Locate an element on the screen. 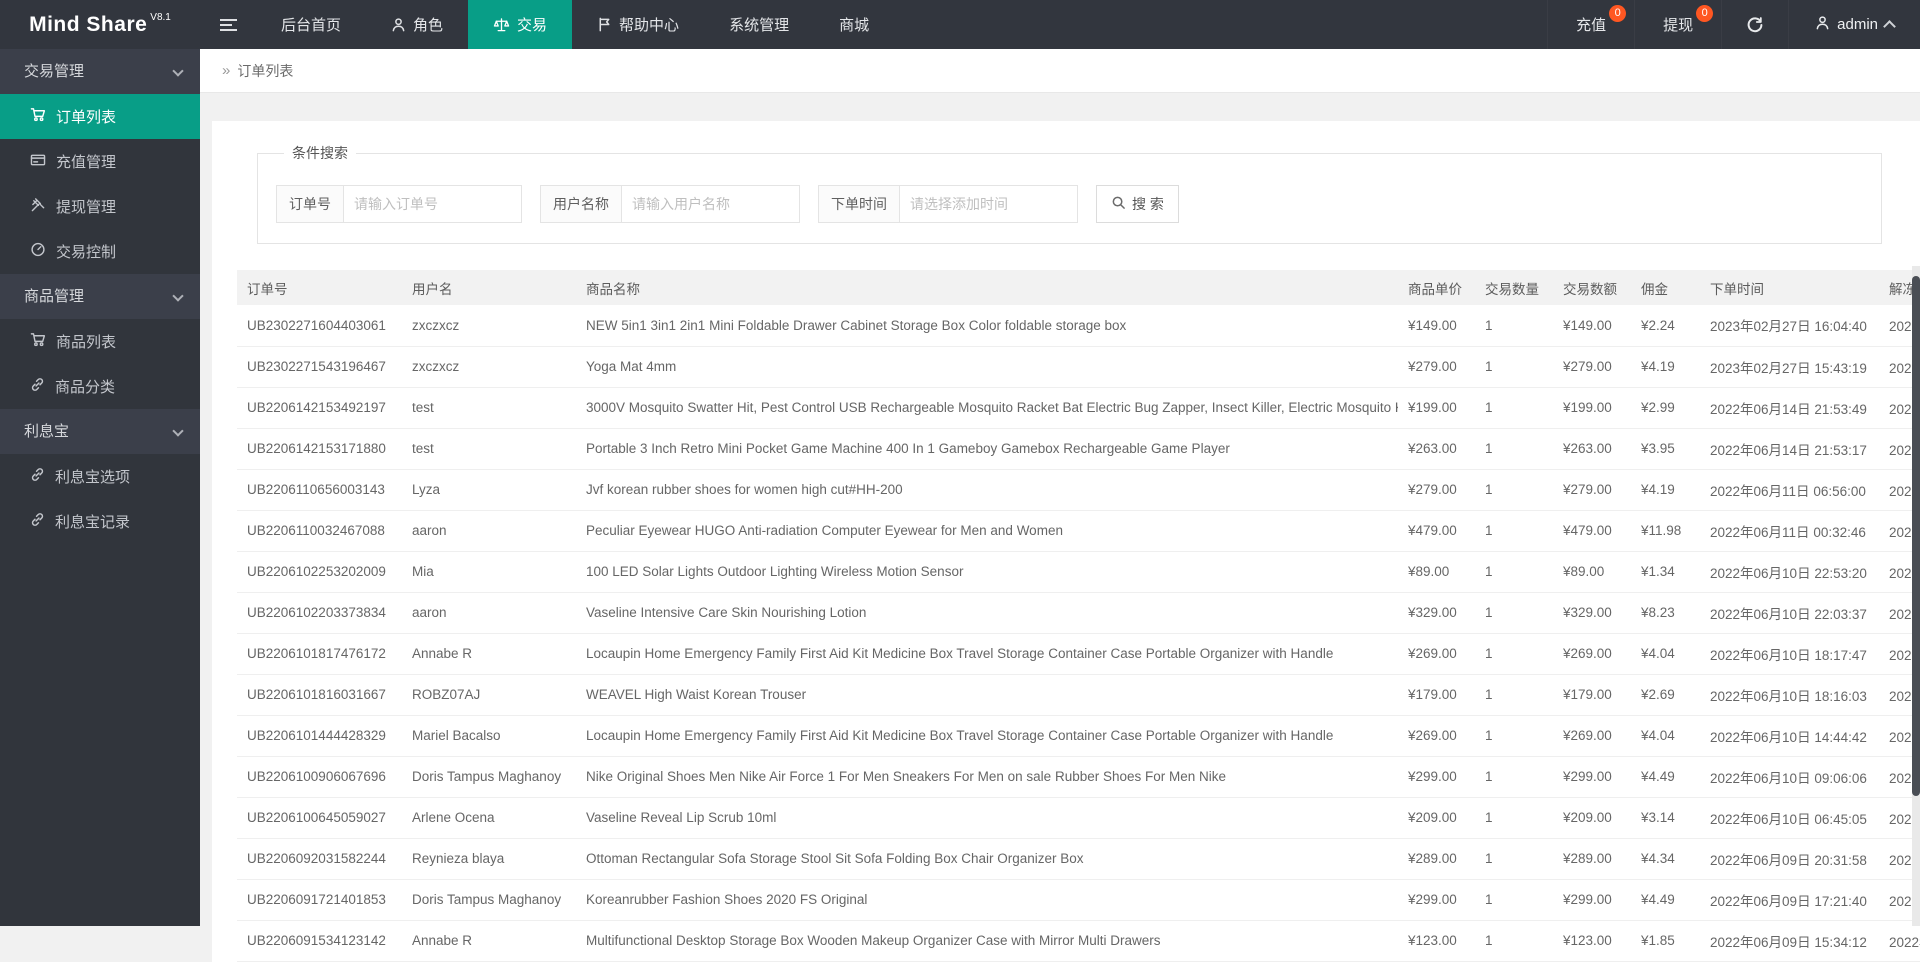 The height and width of the screenshot is (962, 1920). sidebar-group-trade: 交易管理 is located at coordinates (100, 71).